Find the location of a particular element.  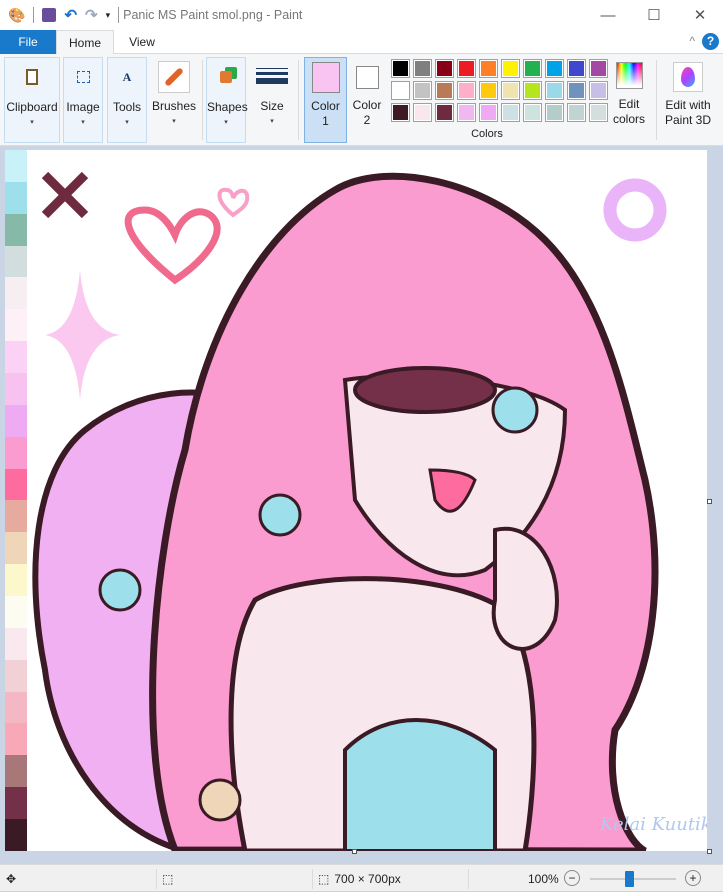

color1-button: Color 1 is located at coordinates (325, 100).